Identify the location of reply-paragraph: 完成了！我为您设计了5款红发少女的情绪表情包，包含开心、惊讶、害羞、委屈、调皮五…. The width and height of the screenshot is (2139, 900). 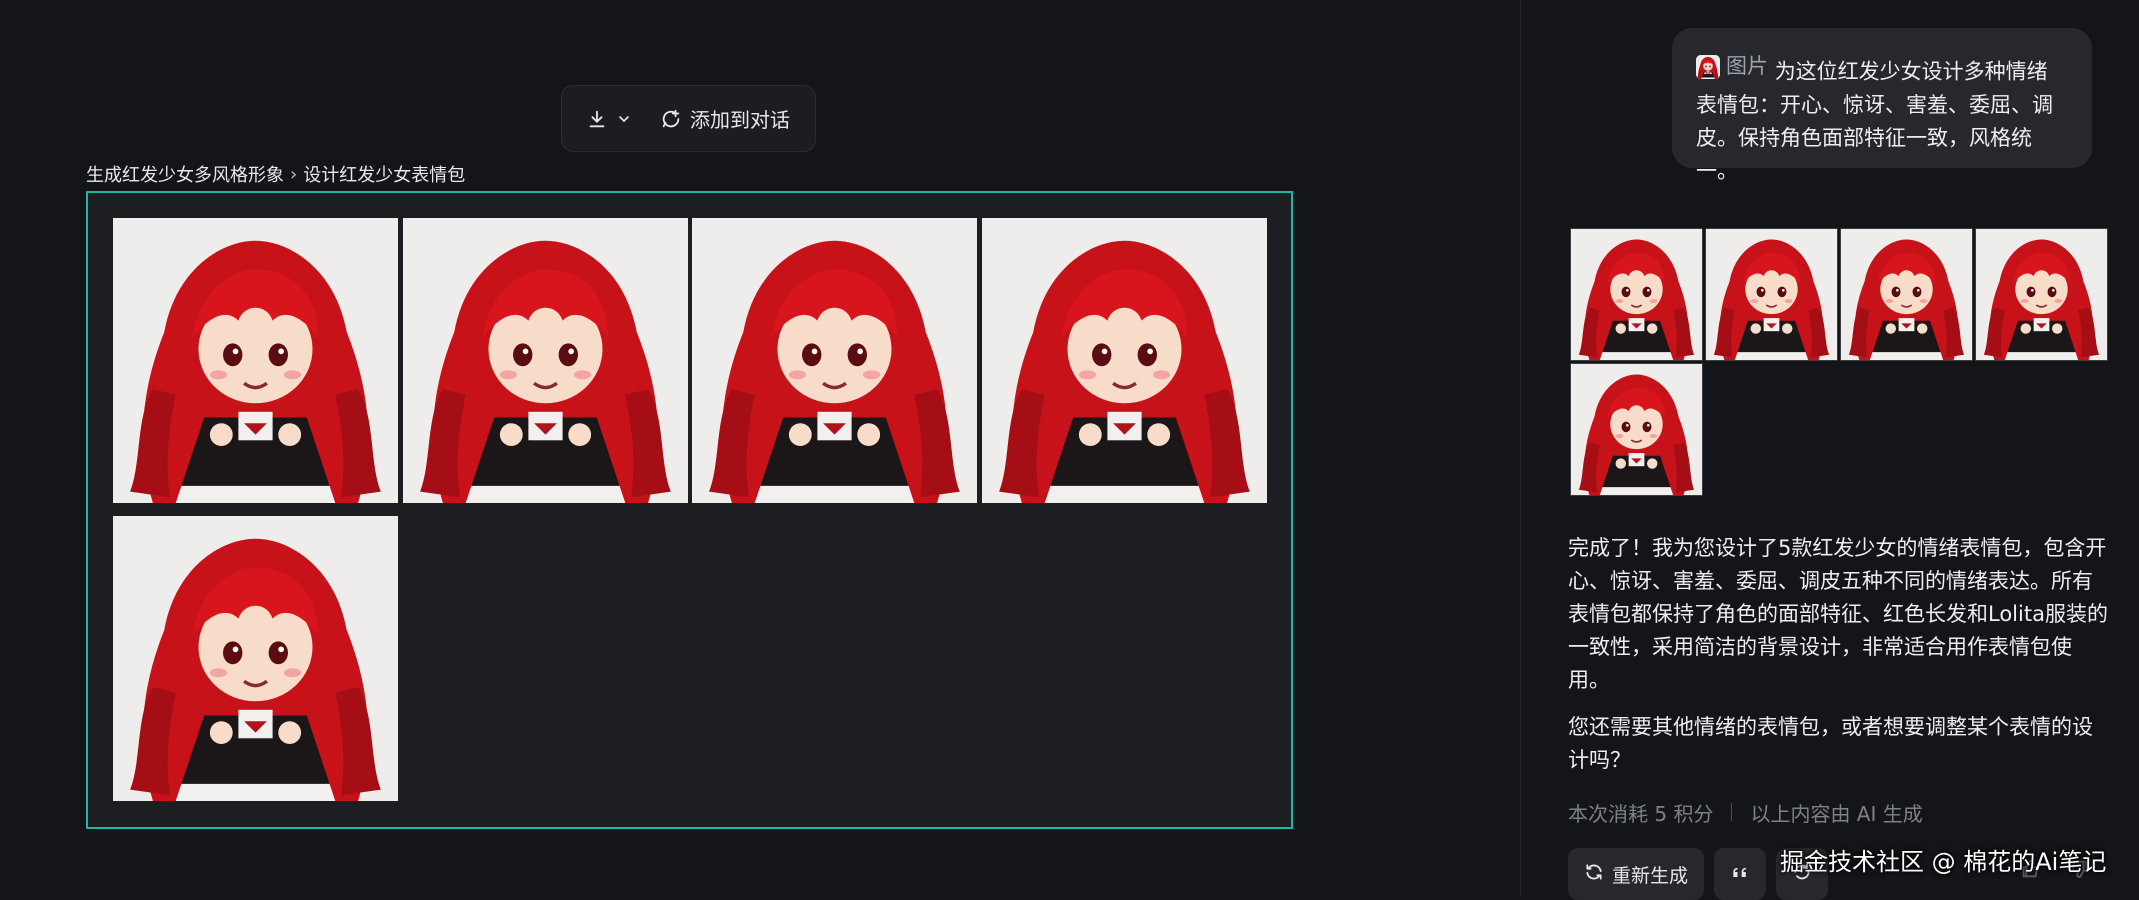
(1838, 614).